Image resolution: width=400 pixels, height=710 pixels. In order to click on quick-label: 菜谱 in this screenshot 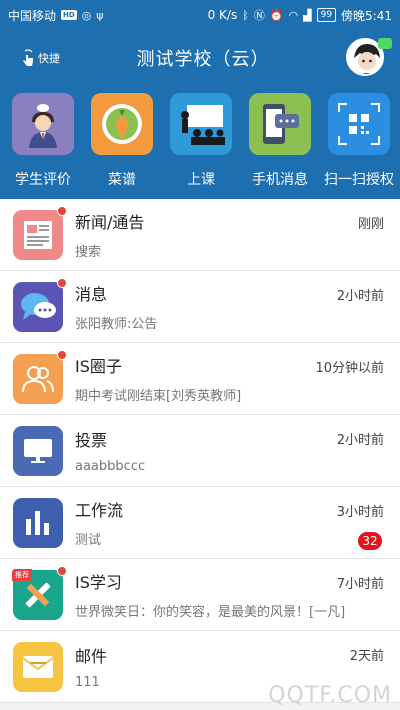, I will do `click(122, 180)`.